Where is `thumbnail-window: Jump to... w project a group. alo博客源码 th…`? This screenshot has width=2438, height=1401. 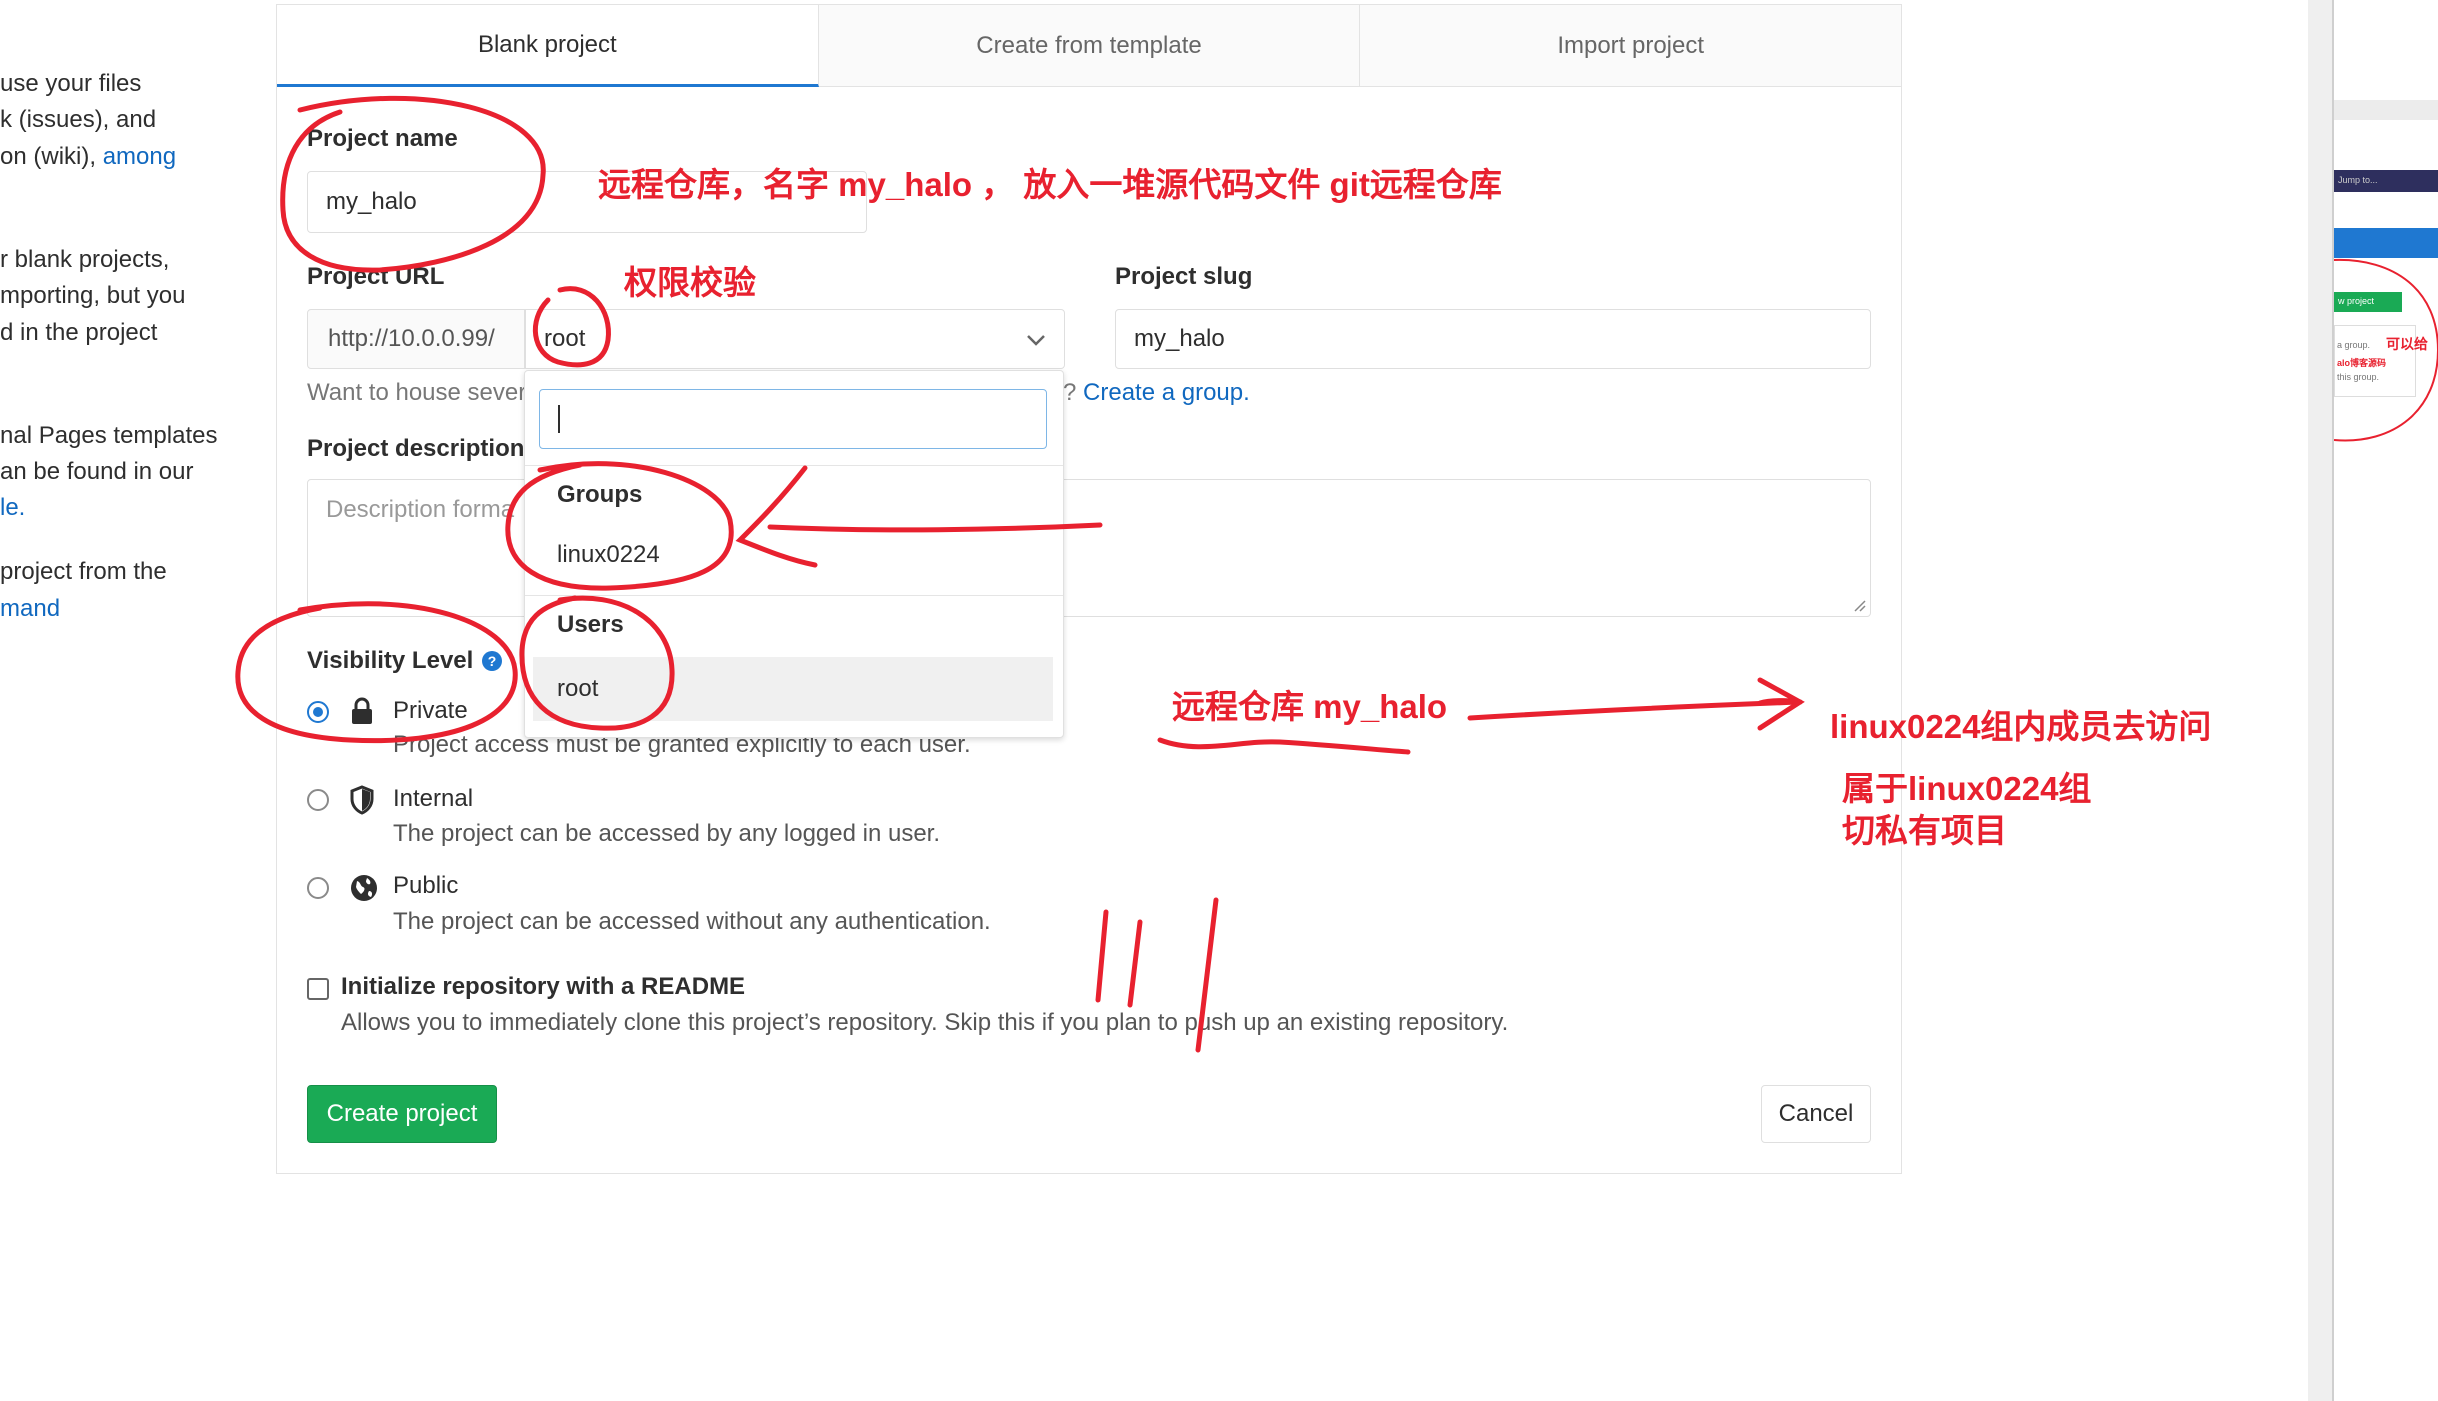
thumbnail-window: Jump to... w project a group. alo博客源码 th… is located at coordinates (2385, 700).